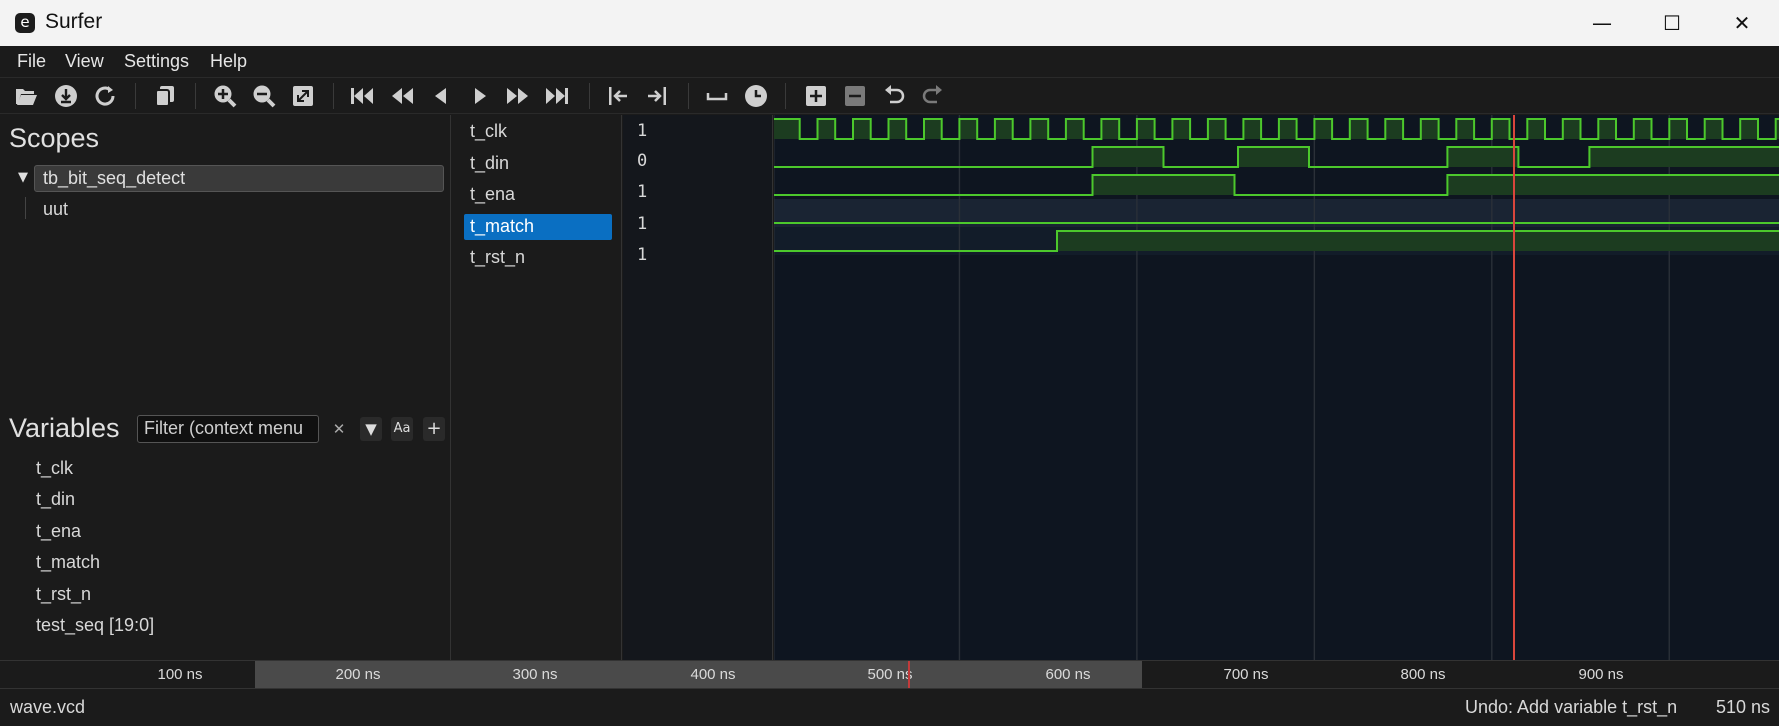  I want to click on remove-marker-icon, so click(855, 96).